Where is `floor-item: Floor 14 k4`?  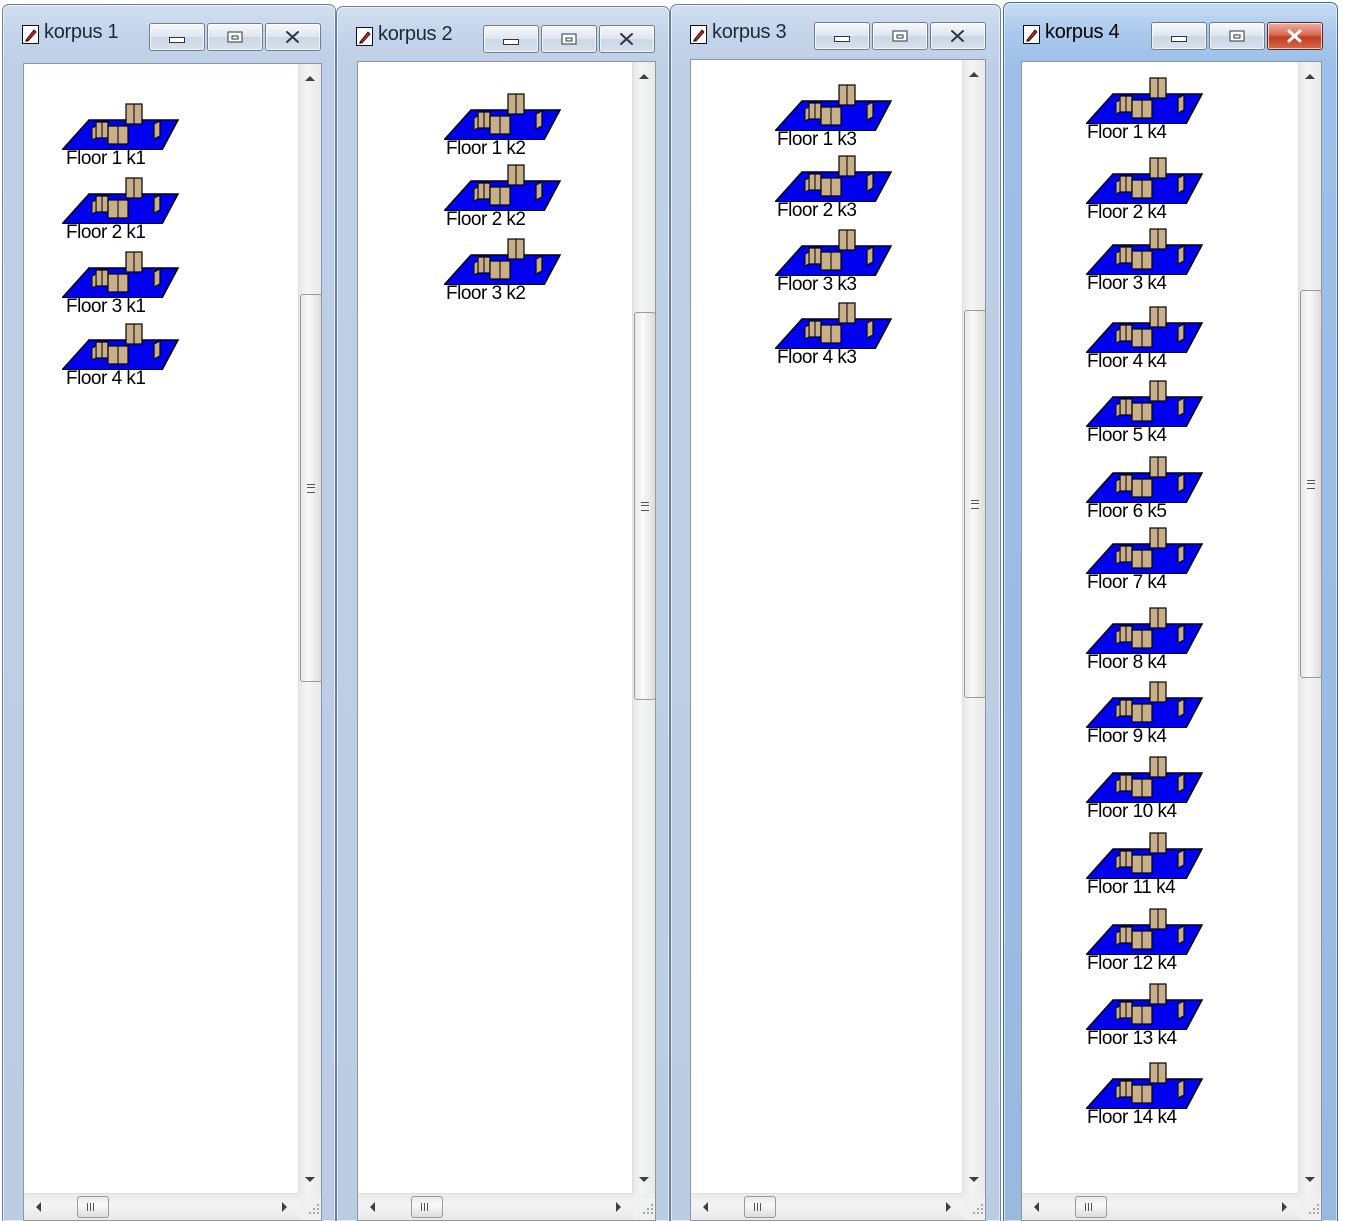 floor-item: Floor 14 k4 is located at coordinates (1151, 1098).